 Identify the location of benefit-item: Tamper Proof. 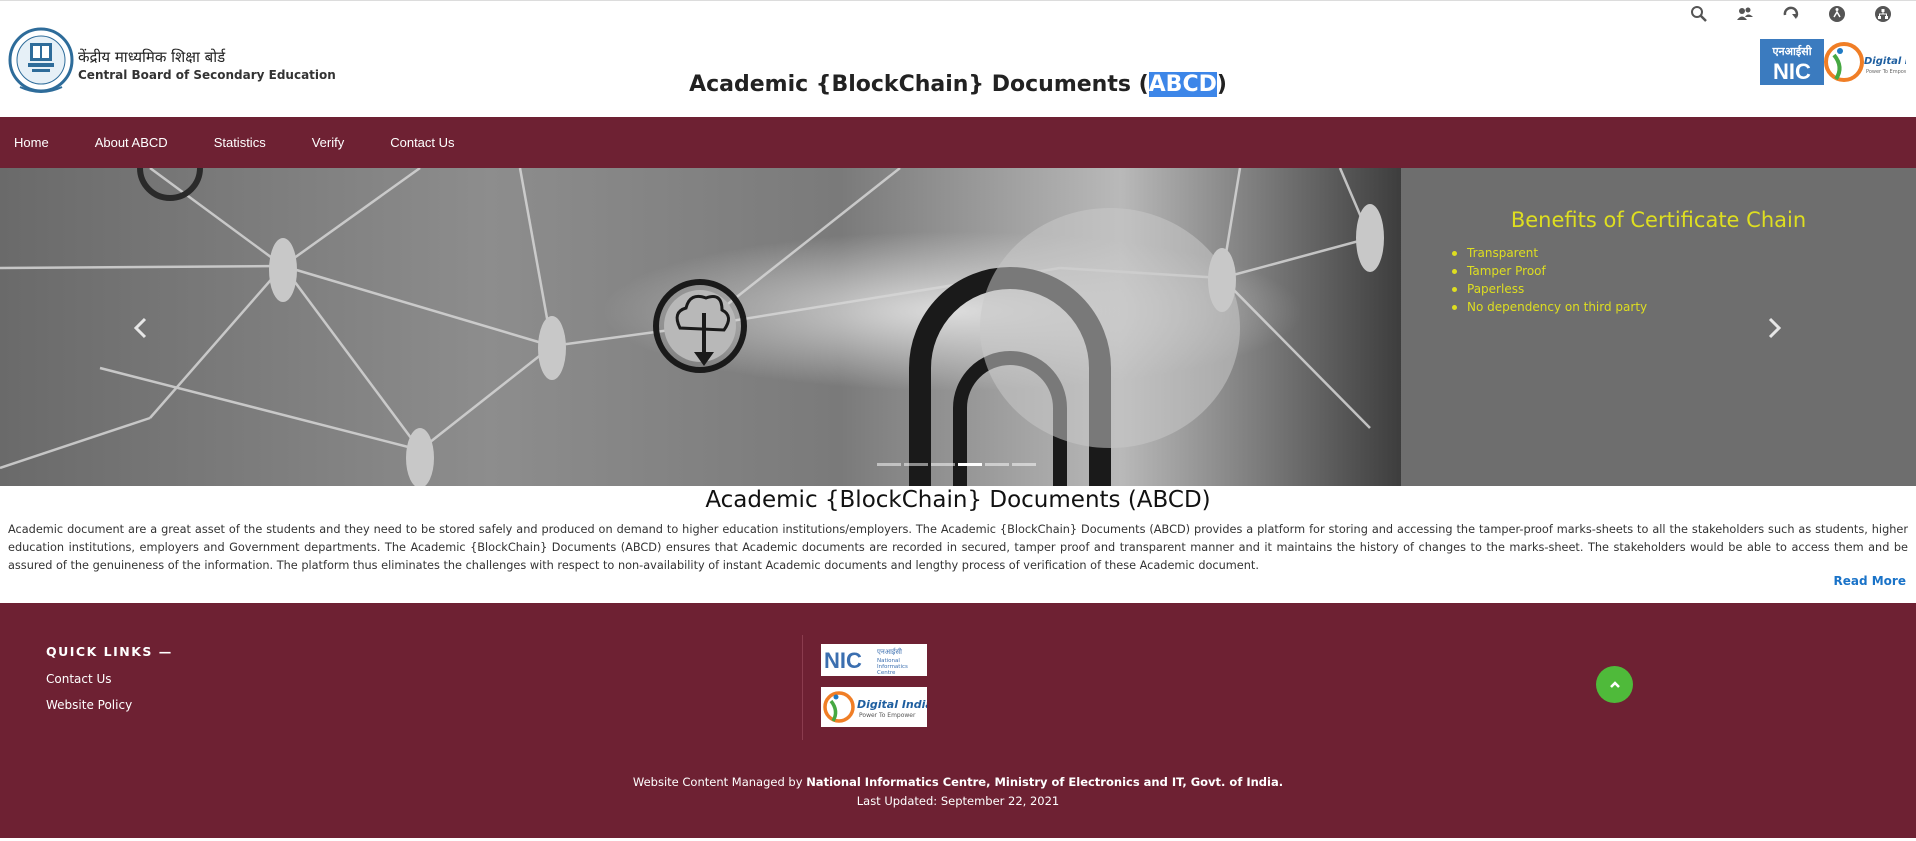
(1549, 271).